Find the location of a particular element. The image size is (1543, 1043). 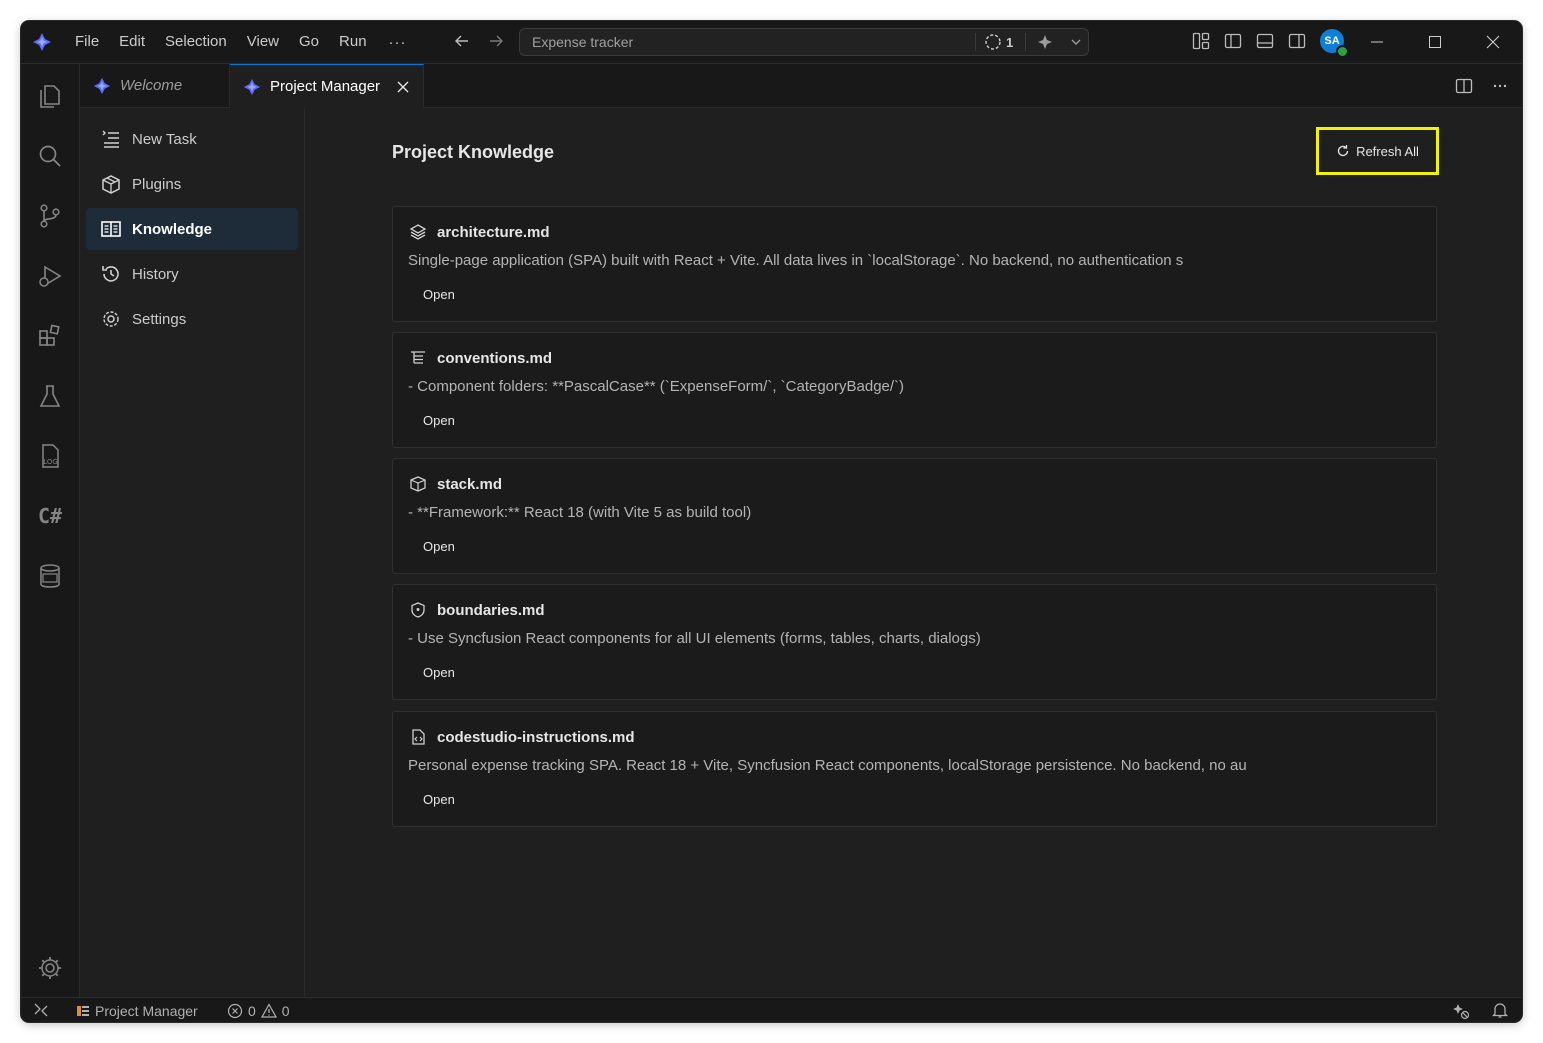

editor-tab-bar: Welcome Project Manager is located at coordinates (801, 86).